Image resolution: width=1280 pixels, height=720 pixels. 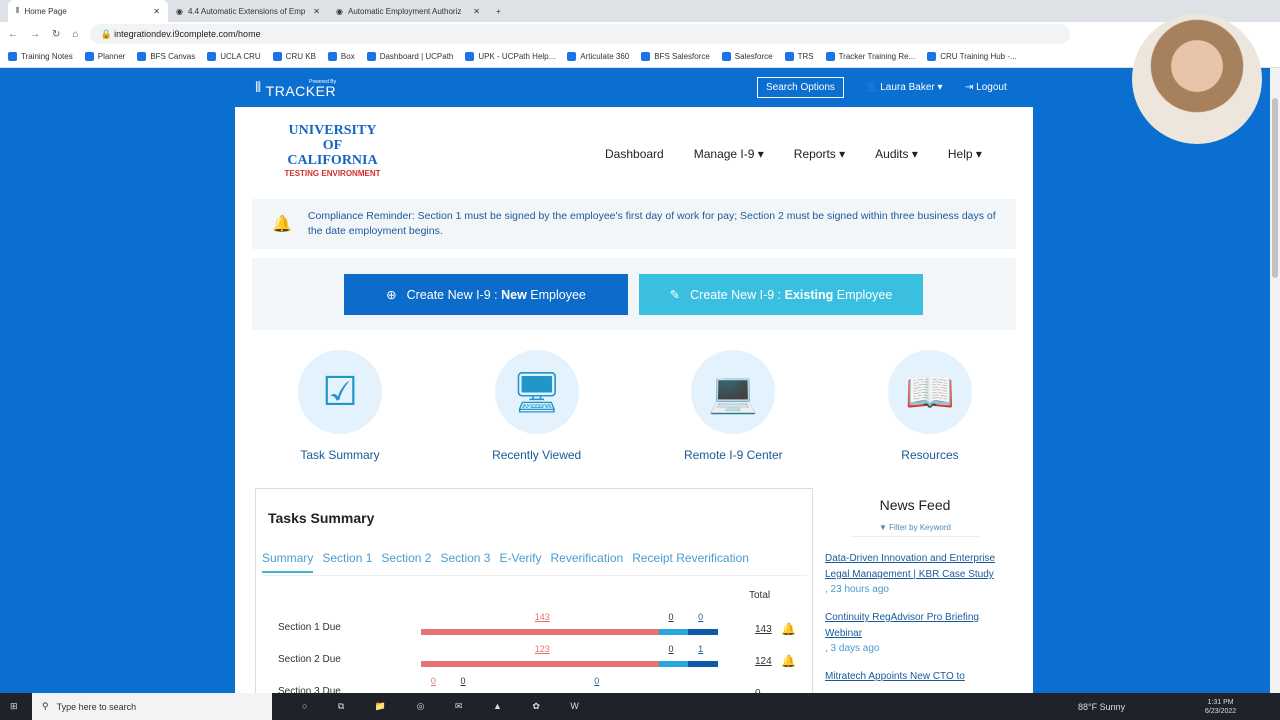 What do you see at coordinates (340, 406) in the screenshot?
I see `tile-task-summary: ☑ Task Summary` at bounding box center [340, 406].